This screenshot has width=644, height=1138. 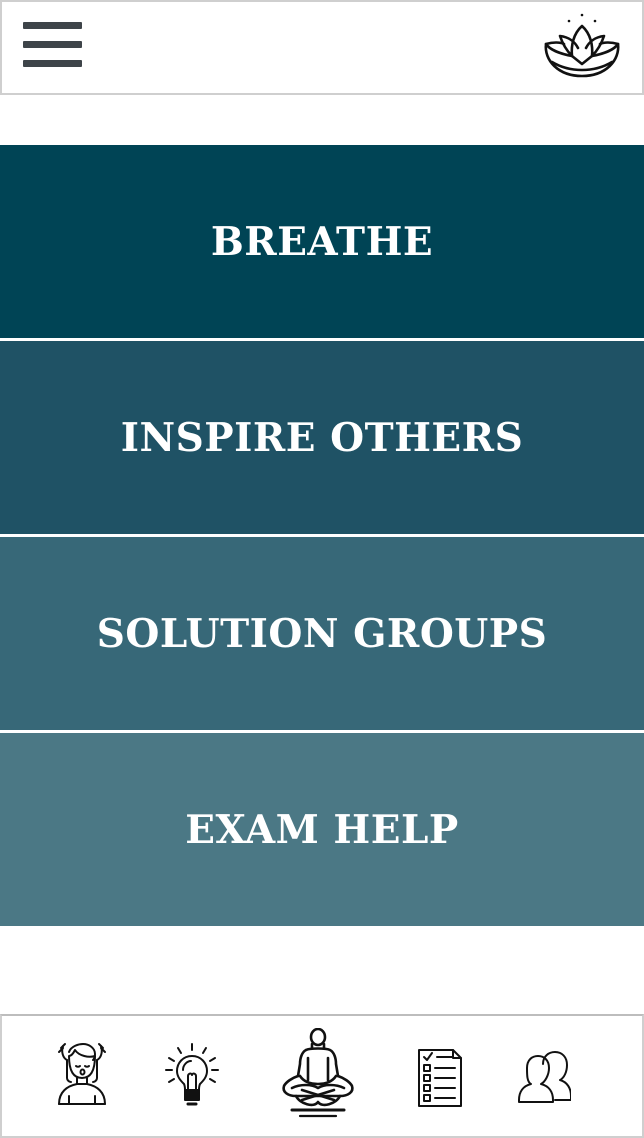 I want to click on checklist-icon, so click(x=440, y=1078).